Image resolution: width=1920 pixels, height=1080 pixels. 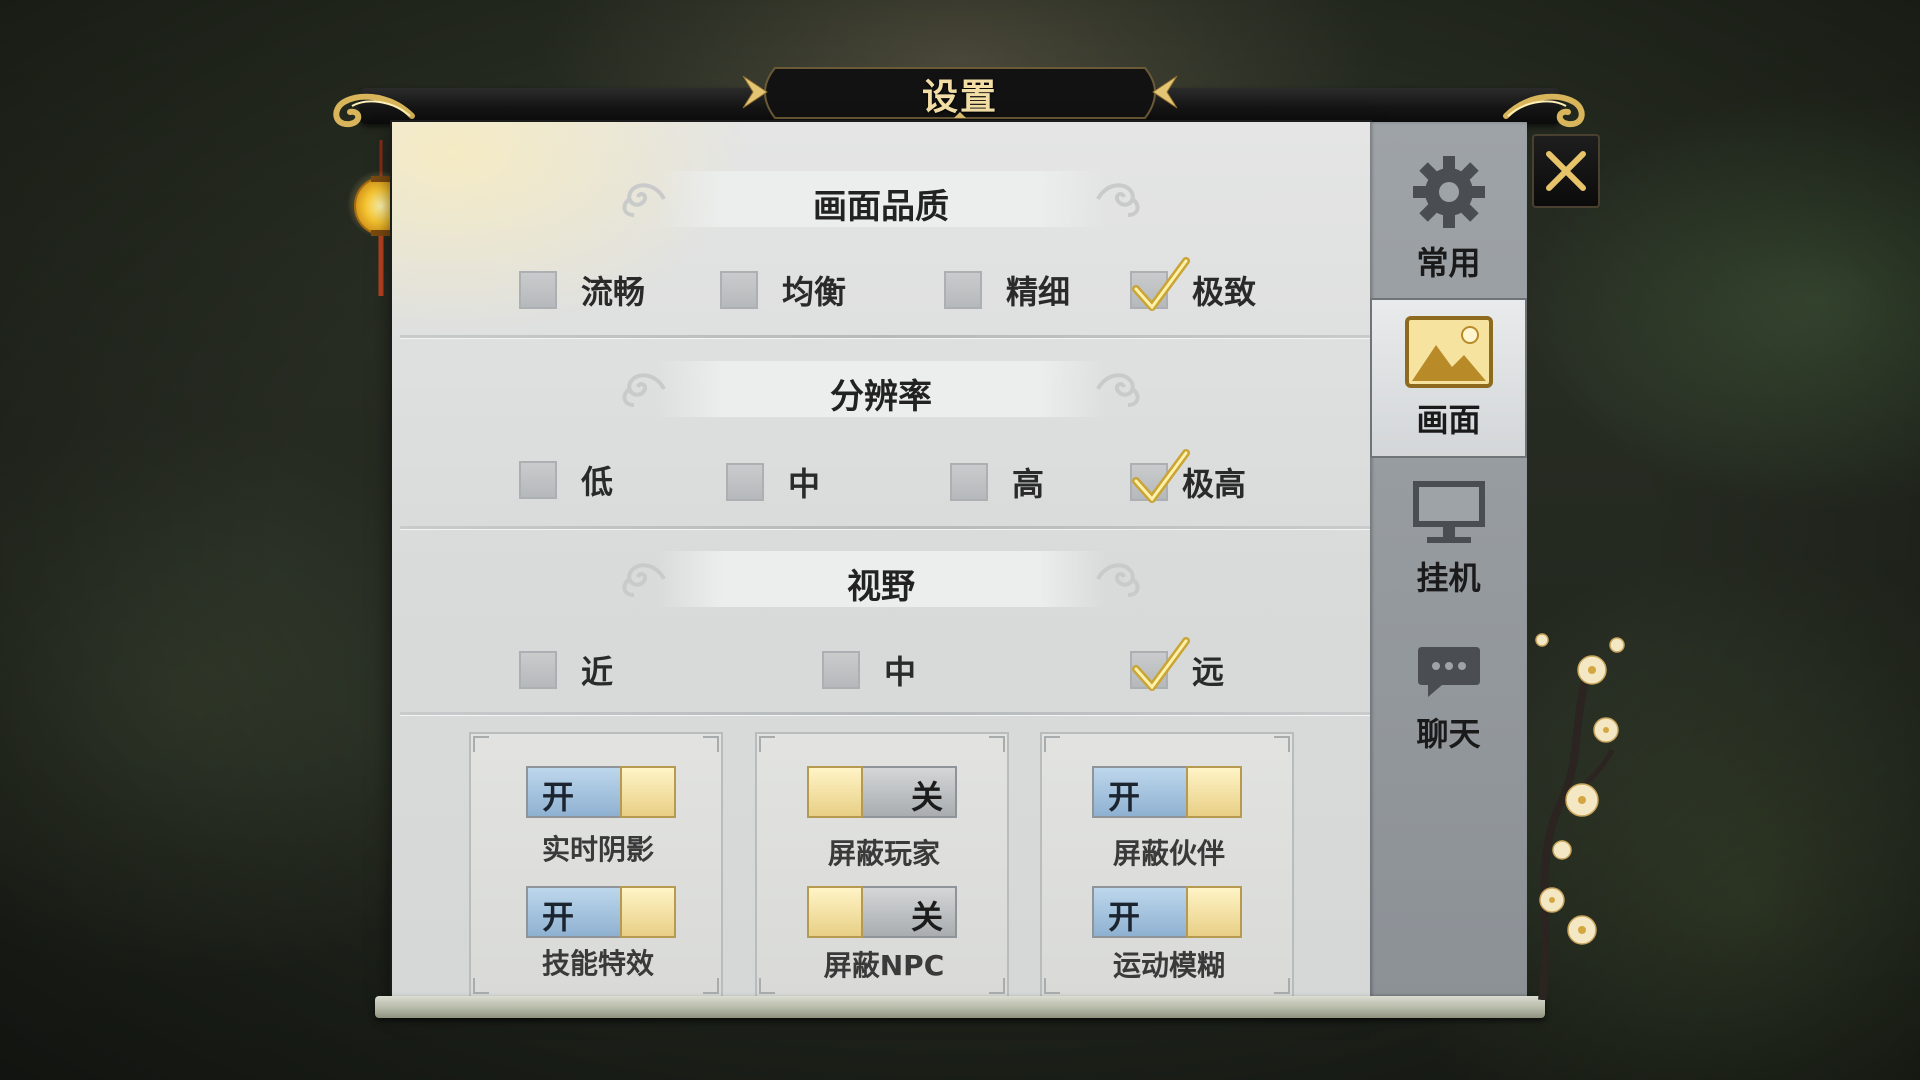 What do you see at coordinates (1224, 292) in the screenshot?
I see `option-label: 极致` at bounding box center [1224, 292].